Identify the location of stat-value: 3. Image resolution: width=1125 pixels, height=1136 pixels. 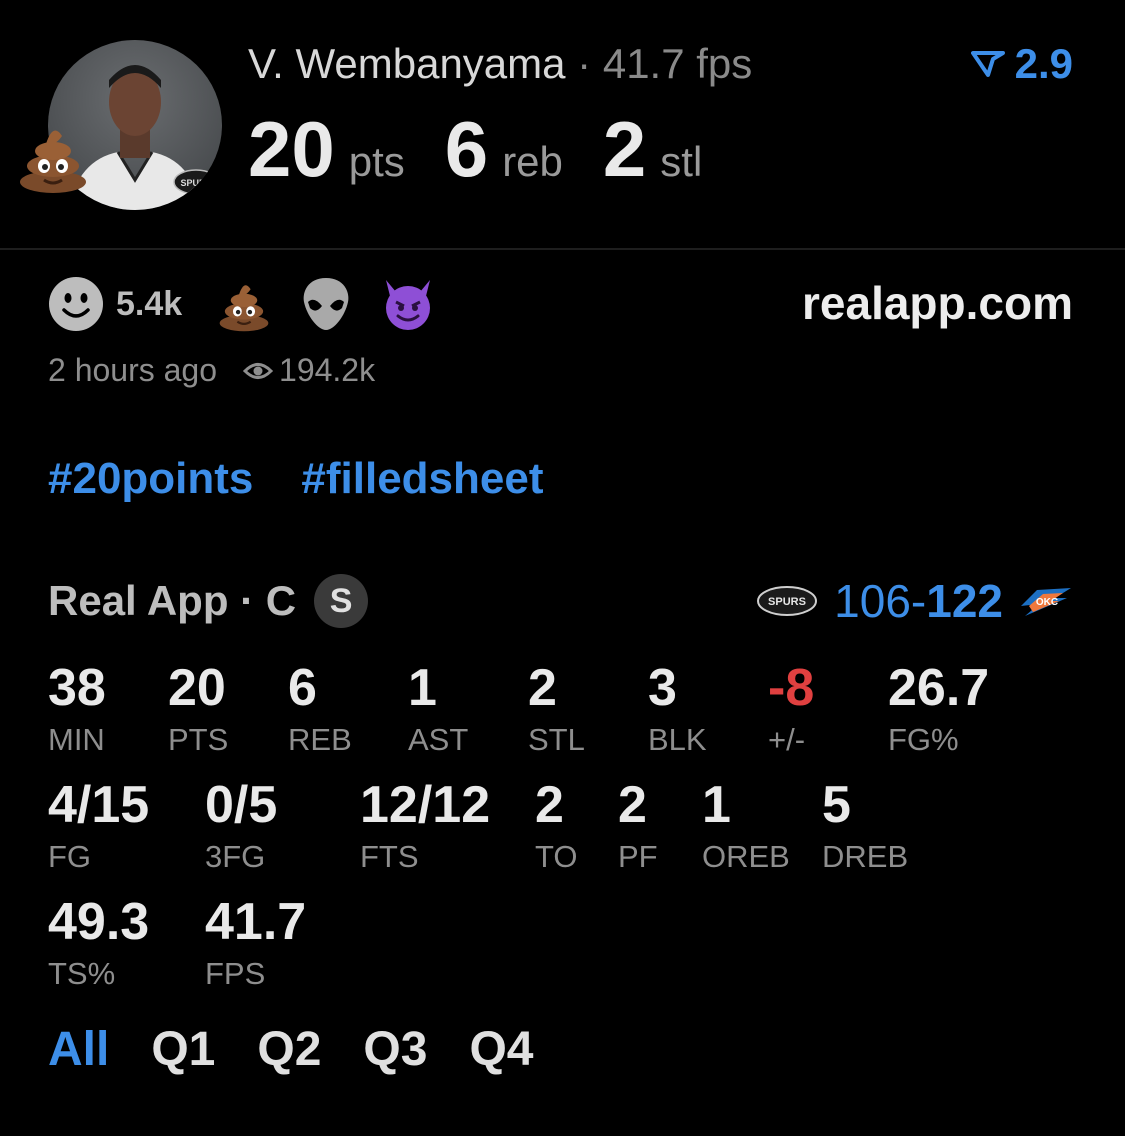
(662, 688).